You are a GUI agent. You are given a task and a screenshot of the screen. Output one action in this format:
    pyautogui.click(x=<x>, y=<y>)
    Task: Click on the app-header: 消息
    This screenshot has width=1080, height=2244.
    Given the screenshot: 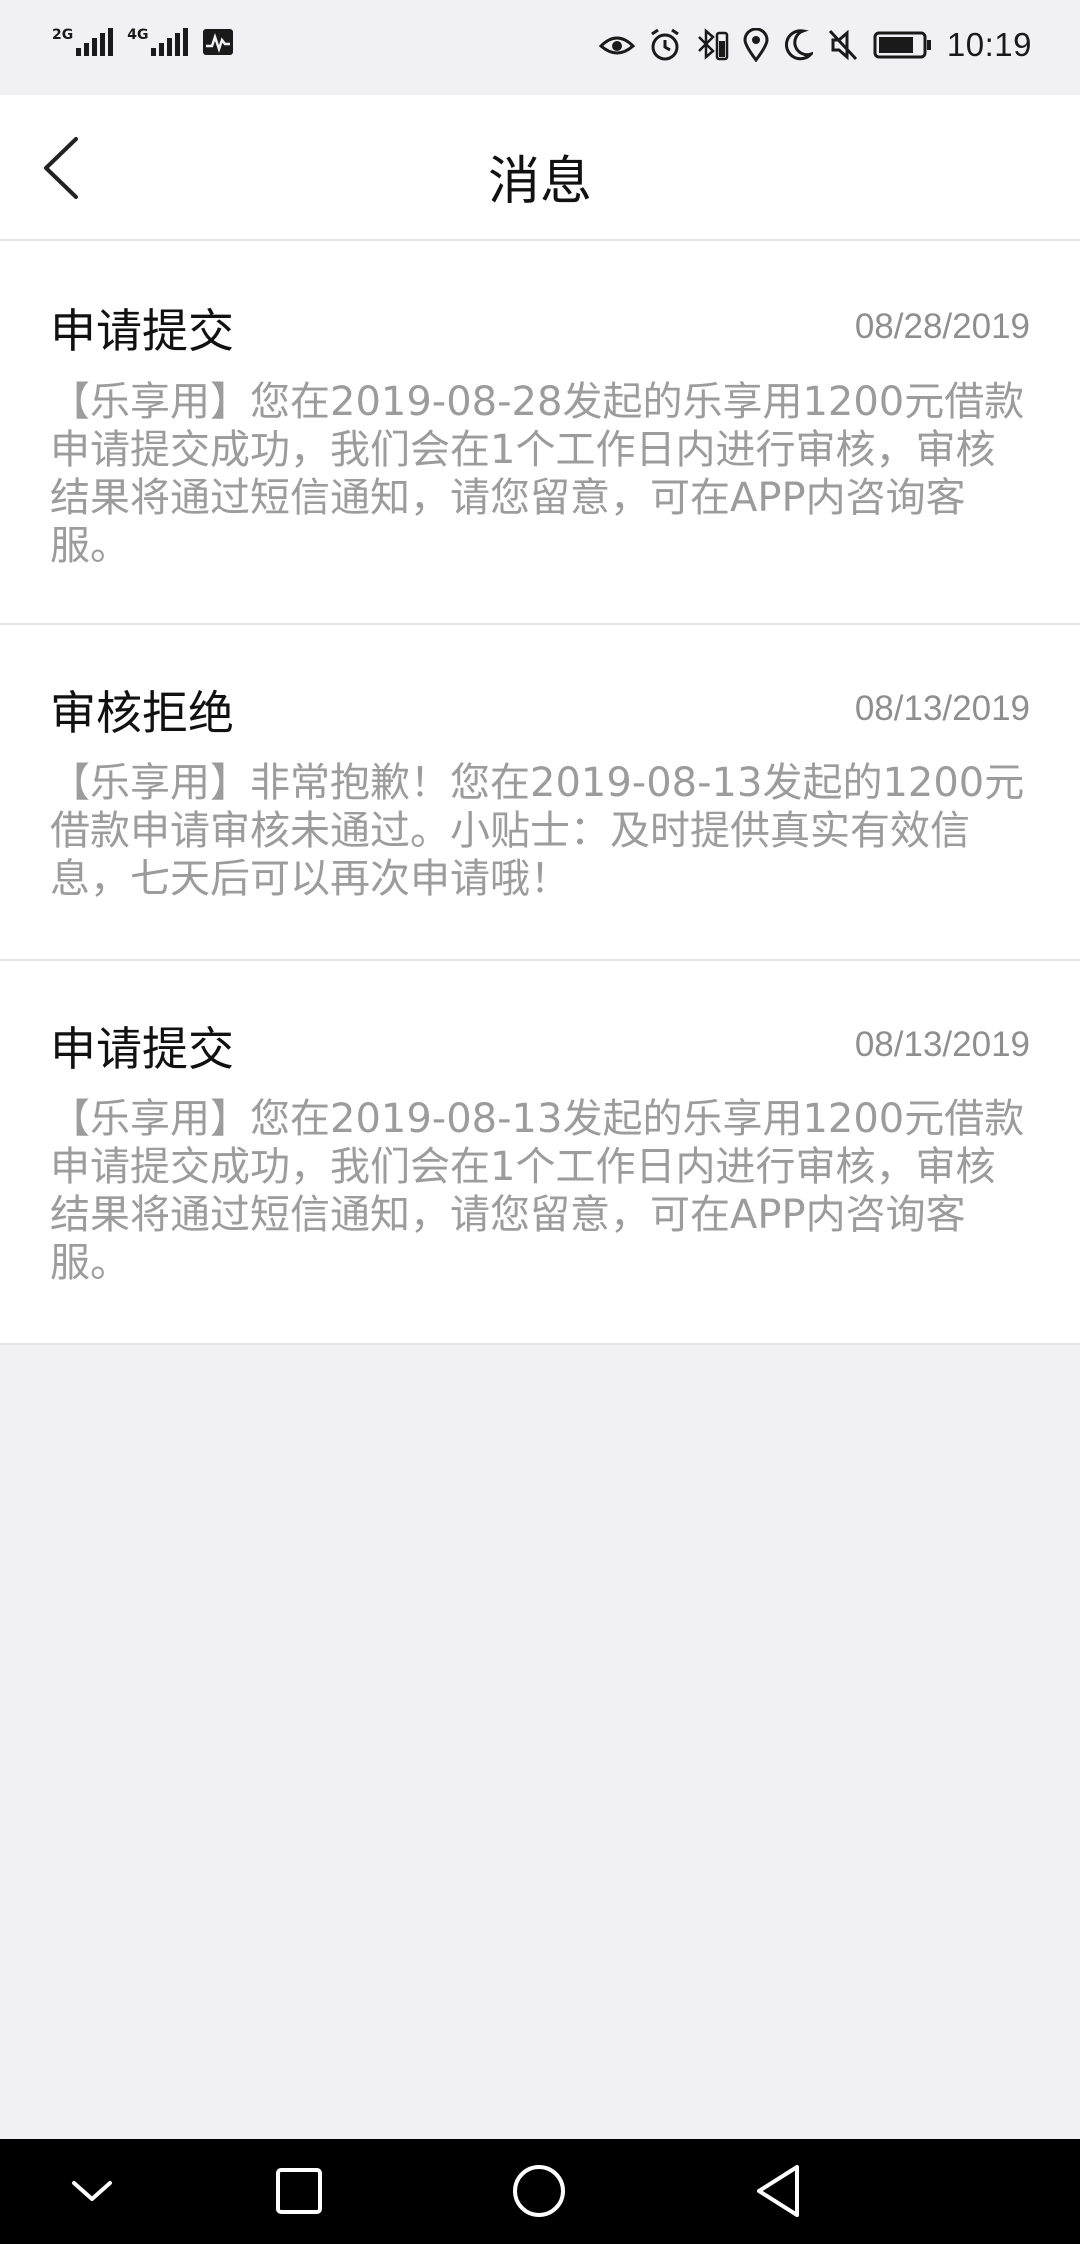 What is the action you would take?
    pyautogui.click(x=540, y=168)
    